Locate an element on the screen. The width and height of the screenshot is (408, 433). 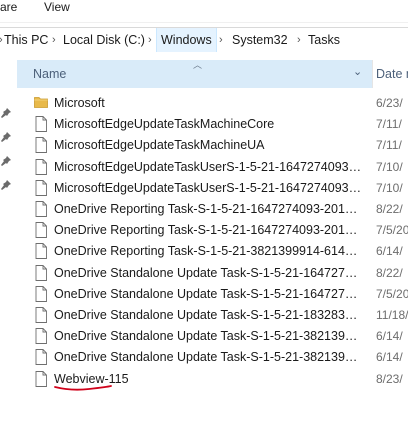
ribbon-menu: are View is located at coordinates (204, 11).